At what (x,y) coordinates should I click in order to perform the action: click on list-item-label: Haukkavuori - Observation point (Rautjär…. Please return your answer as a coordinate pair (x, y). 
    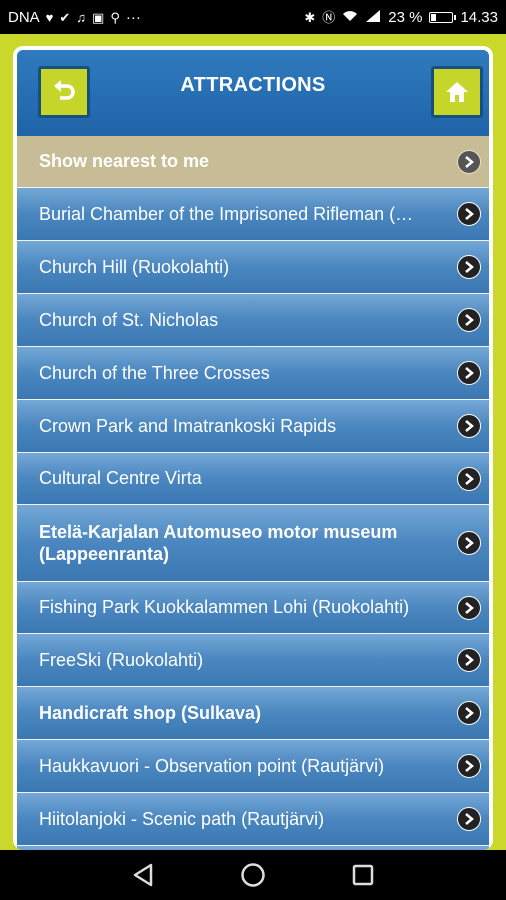
    Looking at the image, I should click on (212, 765).